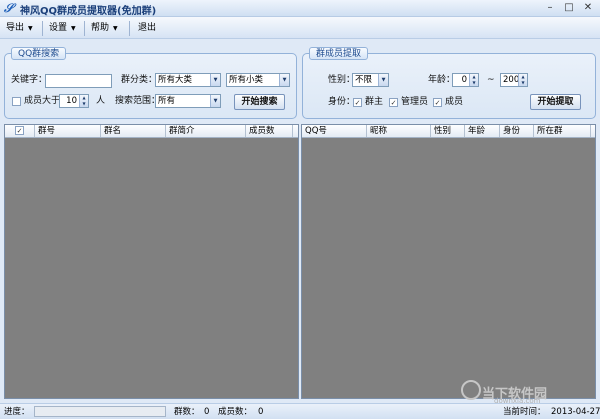 The width and height of the screenshot is (600, 419). Describe the element at coordinates (259, 102) in the screenshot. I see `start-search-button: 开始搜索` at that location.